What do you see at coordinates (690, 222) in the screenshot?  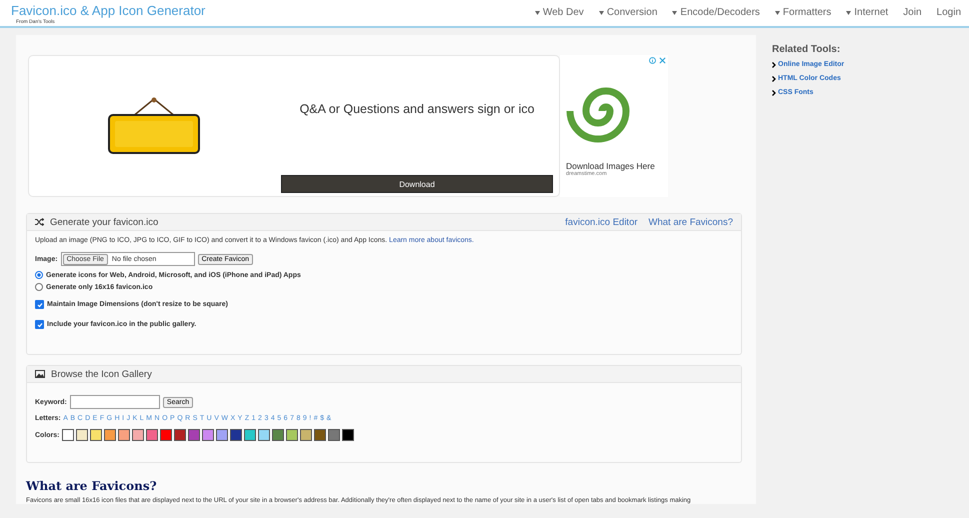 I see `header-link: What are Favicons?` at bounding box center [690, 222].